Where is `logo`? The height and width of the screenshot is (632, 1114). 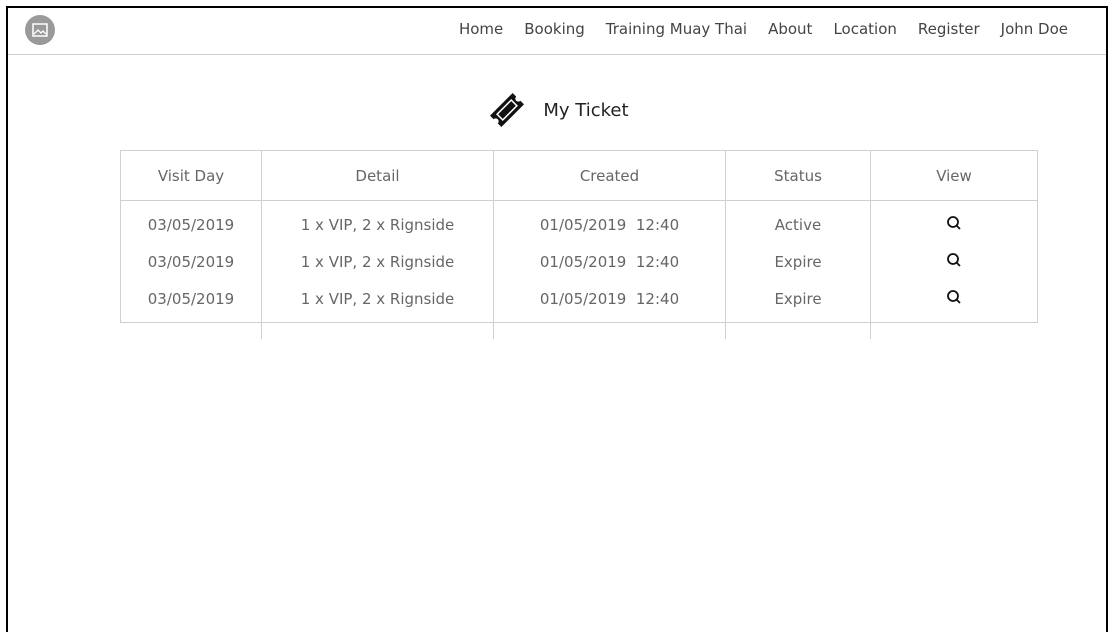 logo is located at coordinates (40, 30).